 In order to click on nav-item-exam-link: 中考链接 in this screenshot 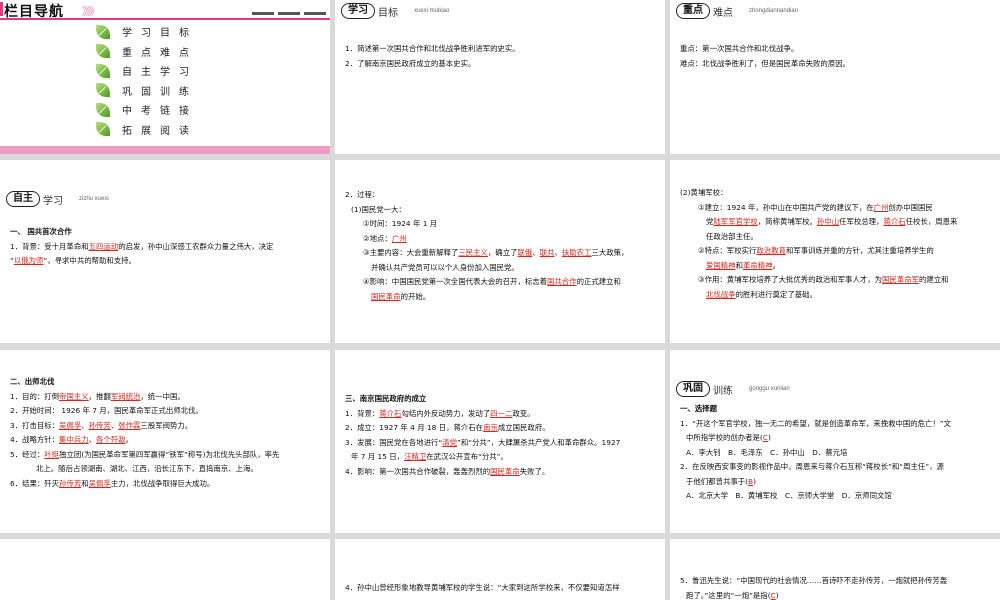, I will do `click(147, 110)`.